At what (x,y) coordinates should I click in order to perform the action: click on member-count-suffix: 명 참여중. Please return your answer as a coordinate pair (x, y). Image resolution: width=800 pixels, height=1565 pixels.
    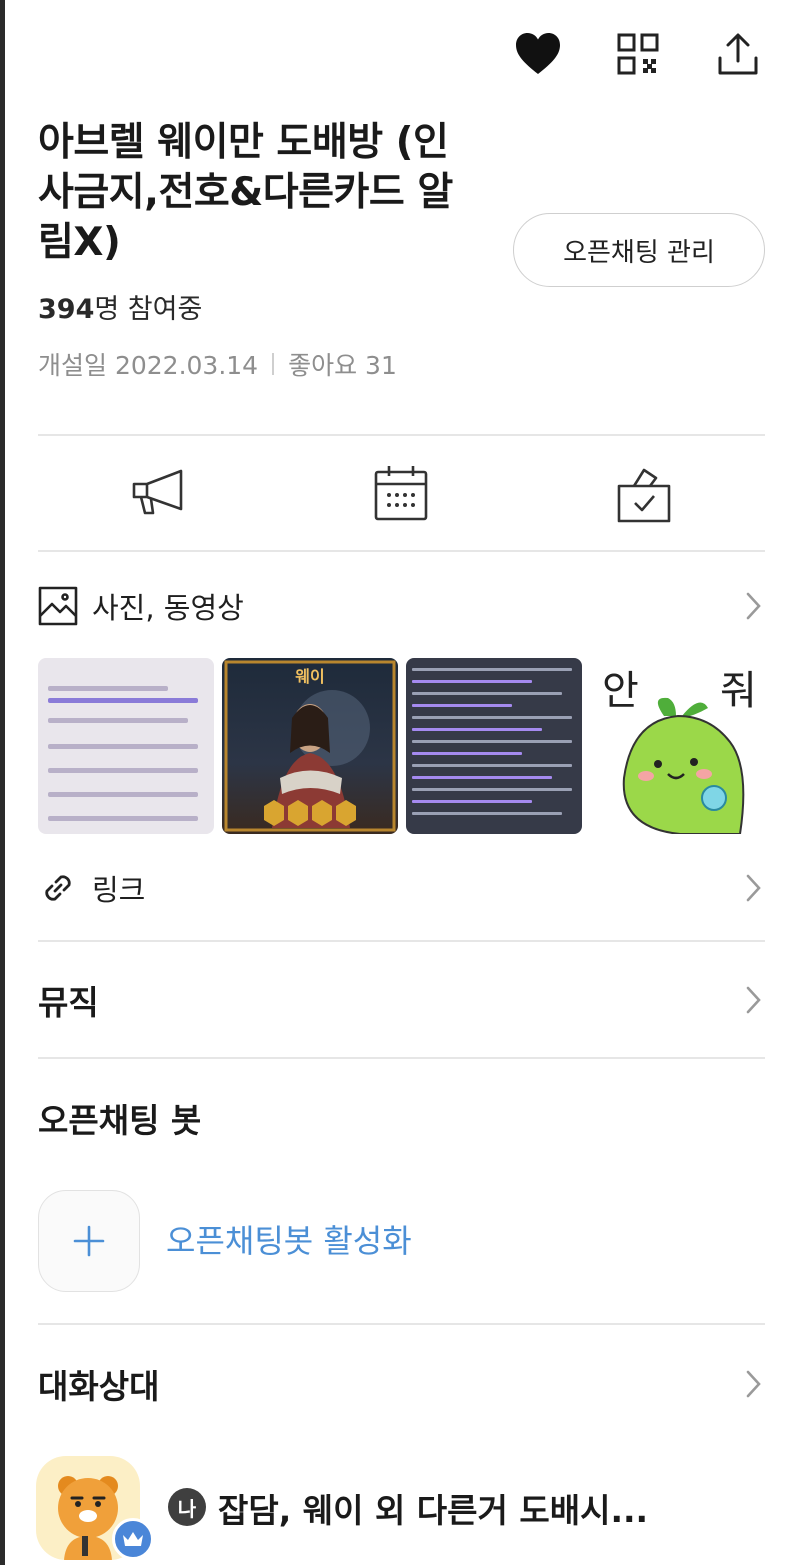
    Looking at the image, I should click on (148, 309).